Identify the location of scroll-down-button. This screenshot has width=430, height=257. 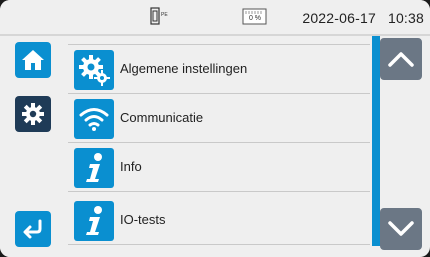
(401, 229).